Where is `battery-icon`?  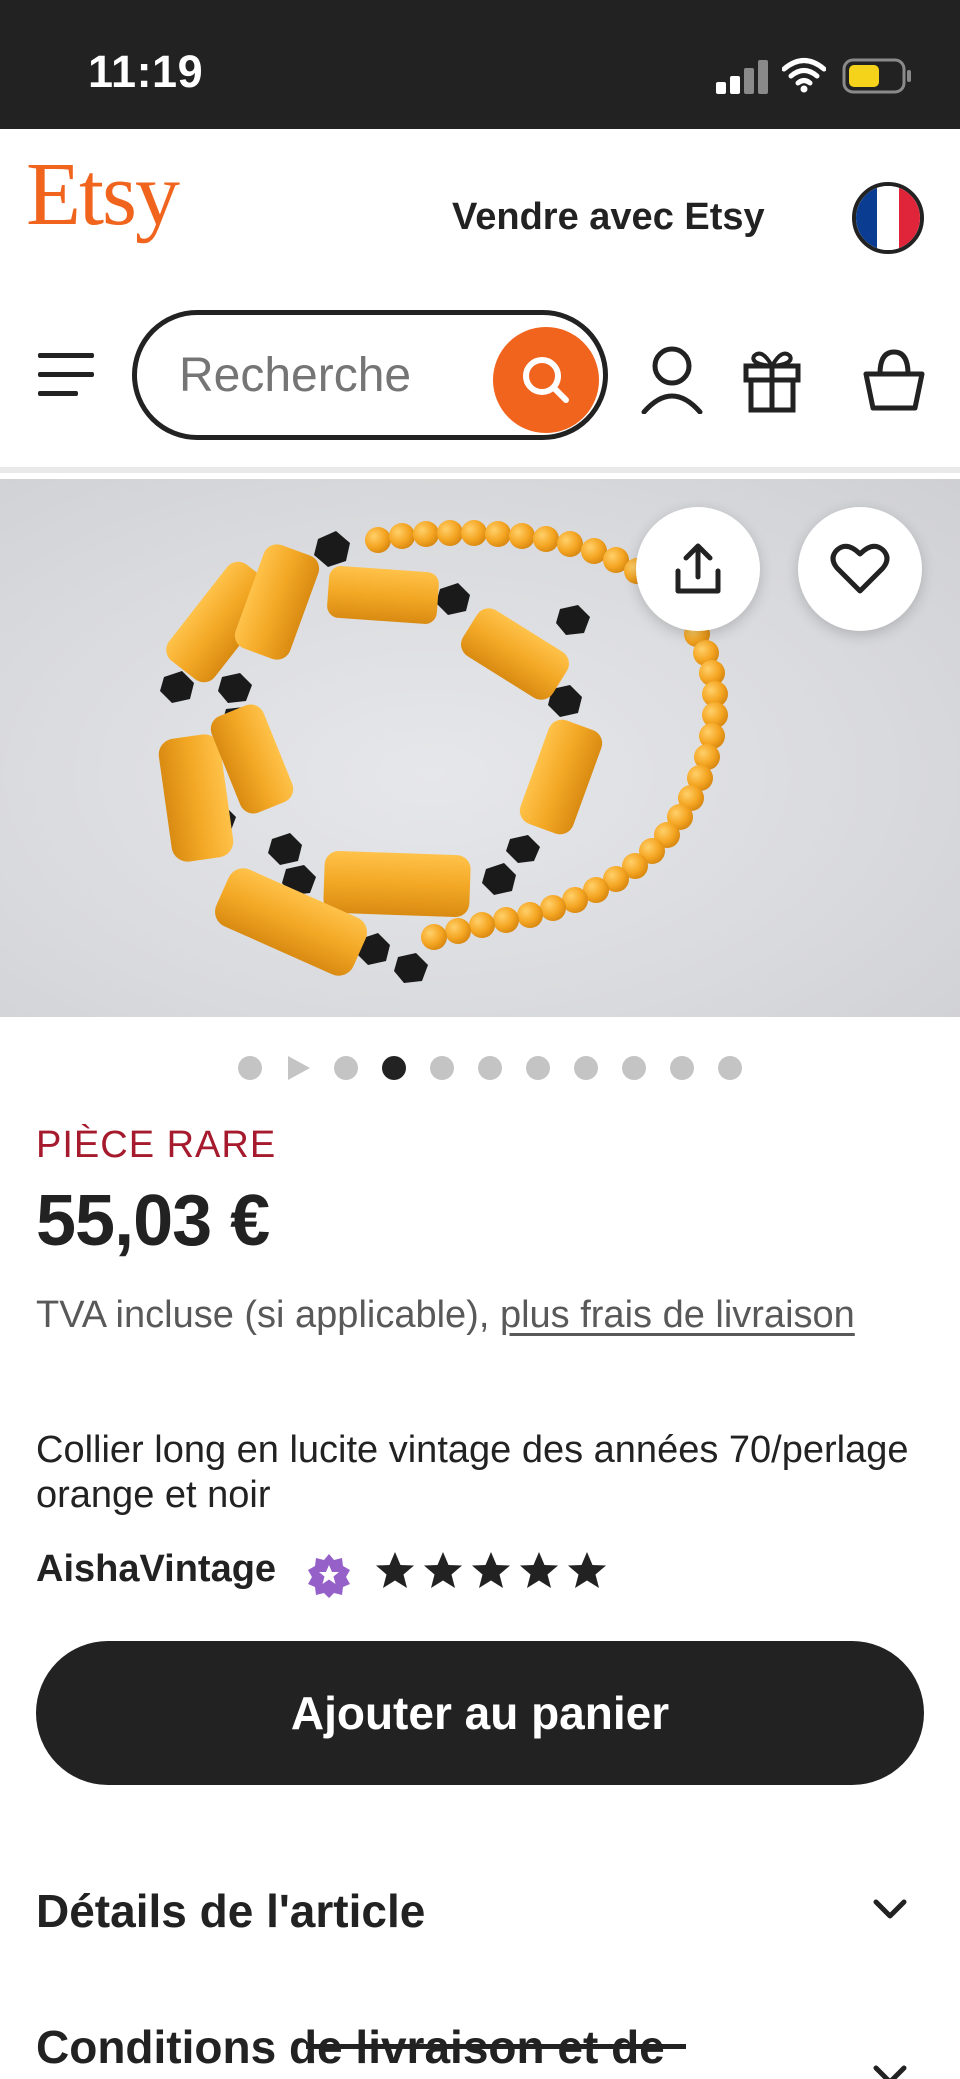
battery-icon is located at coordinates (876, 76).